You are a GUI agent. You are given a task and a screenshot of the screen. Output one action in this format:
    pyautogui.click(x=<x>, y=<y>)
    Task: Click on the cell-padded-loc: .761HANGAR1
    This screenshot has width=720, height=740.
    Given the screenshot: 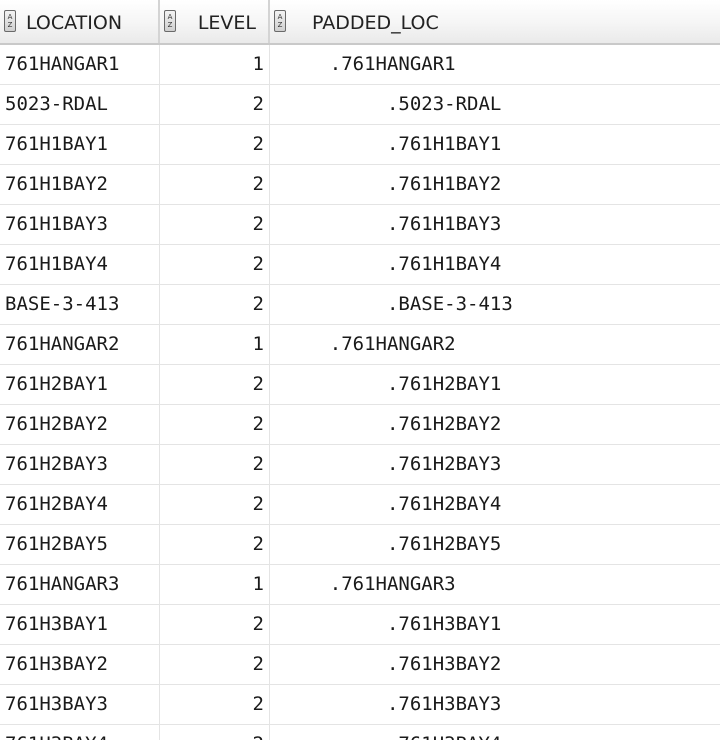 What is the action you would take?
    pyautogui.click(x=495, y=64)
    